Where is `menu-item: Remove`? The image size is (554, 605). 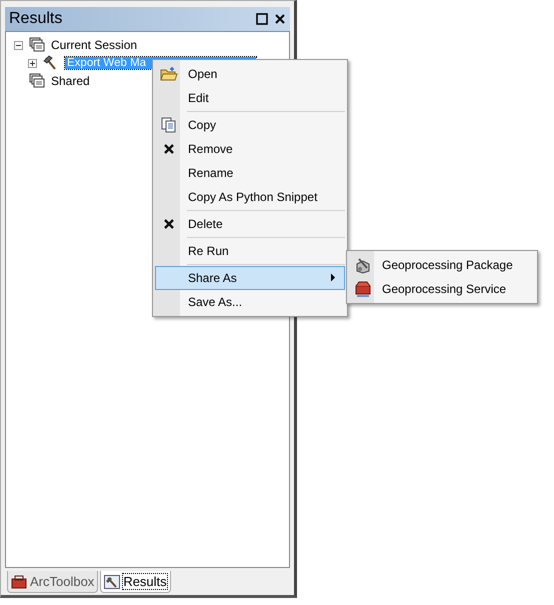 menu-item: Remove is located at coordinates (250, 149).